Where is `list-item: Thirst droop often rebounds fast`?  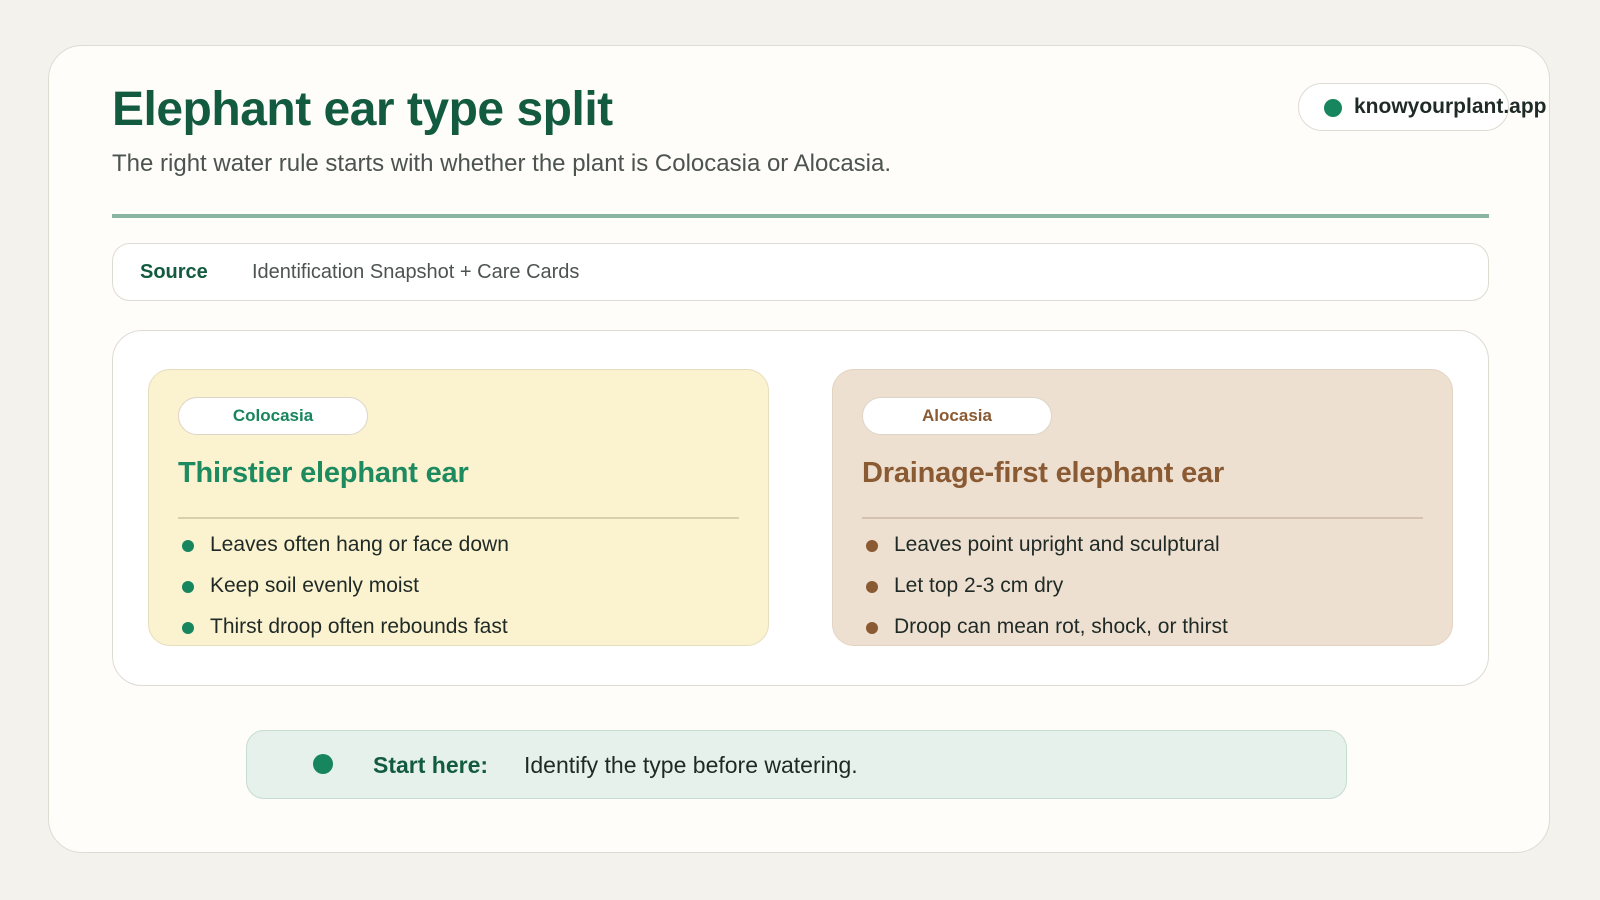 list-item: Thirst droop often rebounds fast is located at coordinates (343, 635).